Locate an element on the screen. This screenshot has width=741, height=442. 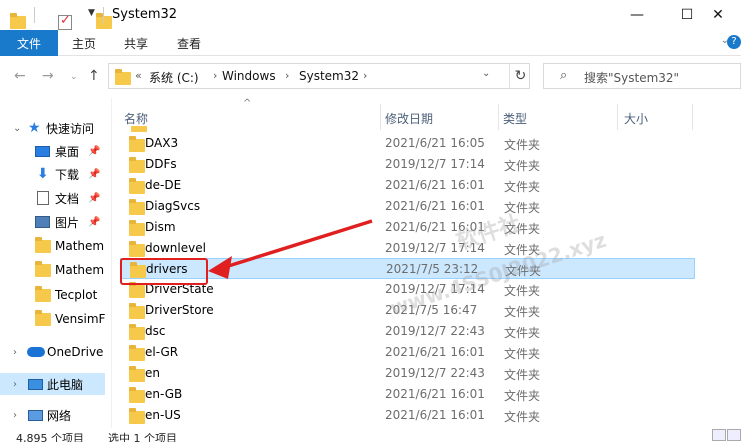
sidebar-item-network: › 网络 is located at coordinates (52, 415).